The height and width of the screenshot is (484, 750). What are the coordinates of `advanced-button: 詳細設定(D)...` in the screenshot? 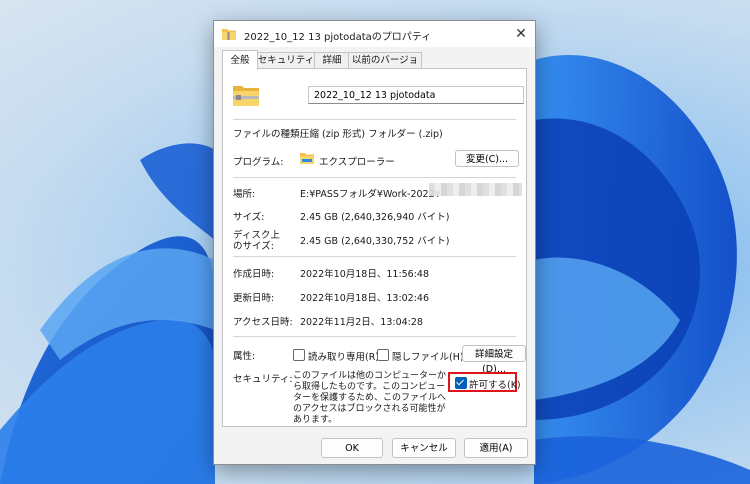 It's located at (494, 360).